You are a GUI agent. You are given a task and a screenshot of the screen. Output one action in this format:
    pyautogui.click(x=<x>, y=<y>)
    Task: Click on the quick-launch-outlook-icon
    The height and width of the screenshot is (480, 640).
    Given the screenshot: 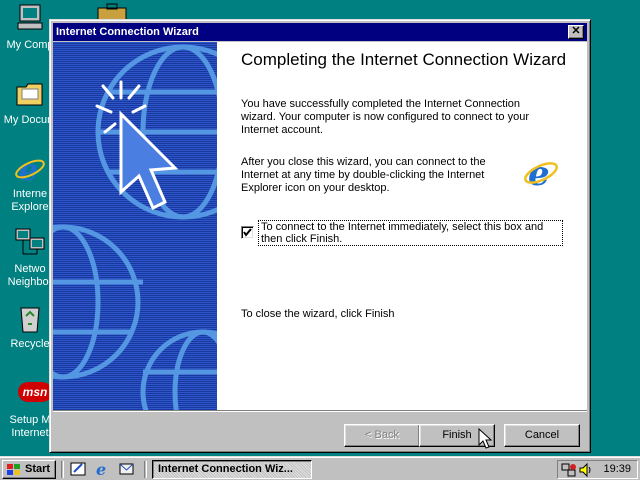 What is the action you would take?
    pyautogui.click(x=127, y=469)
    